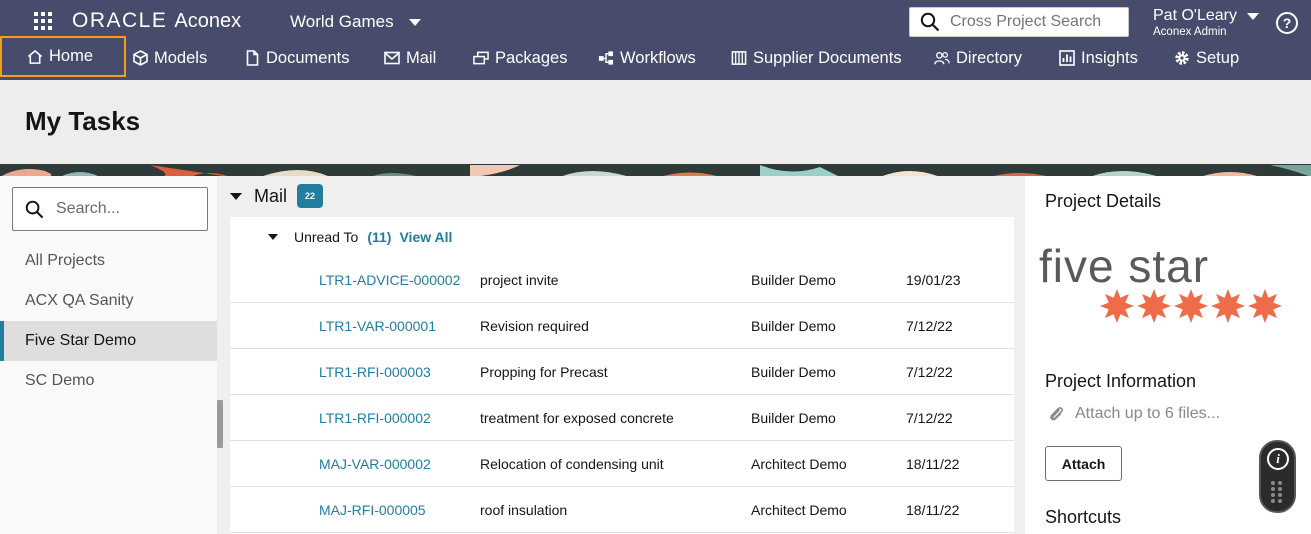  What do you see at coordinates (181, 57) in the screenshot?
I see `nav-models-label: Models` at bounding box center [181, 57].